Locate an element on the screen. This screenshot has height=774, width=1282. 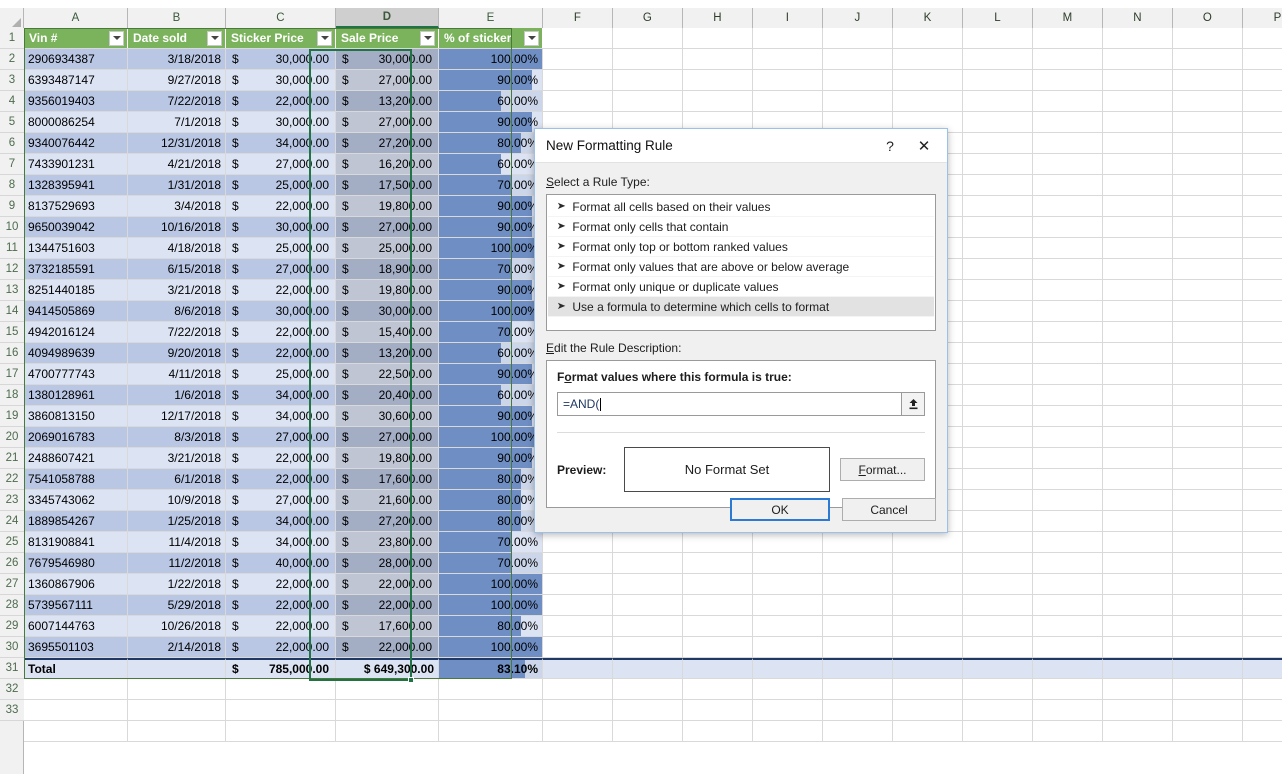
row31-cell-L is located at coordinates (998, 668).